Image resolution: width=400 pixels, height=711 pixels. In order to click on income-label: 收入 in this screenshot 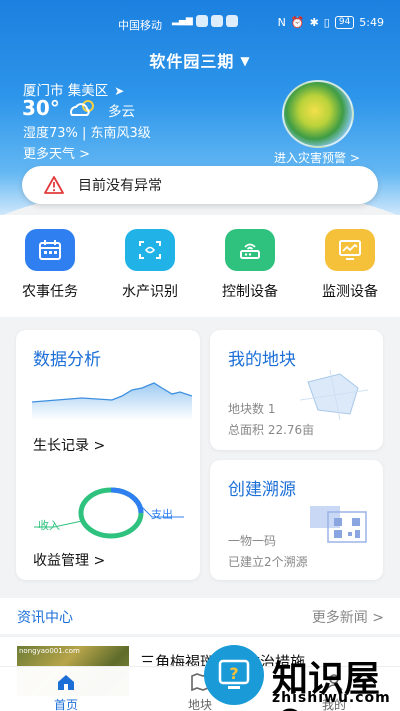, I will do `click(49, 525)`.